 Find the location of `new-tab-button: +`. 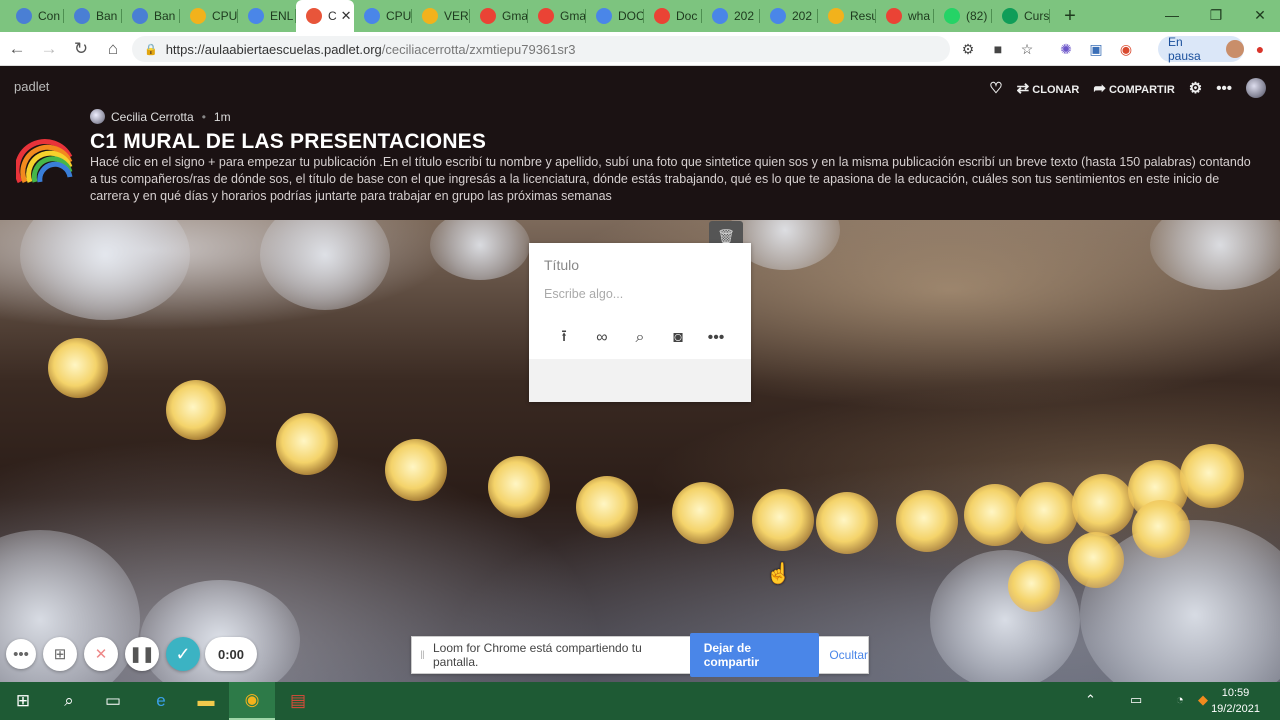

new-tab-button: + is located at coordinates (1070, 16).